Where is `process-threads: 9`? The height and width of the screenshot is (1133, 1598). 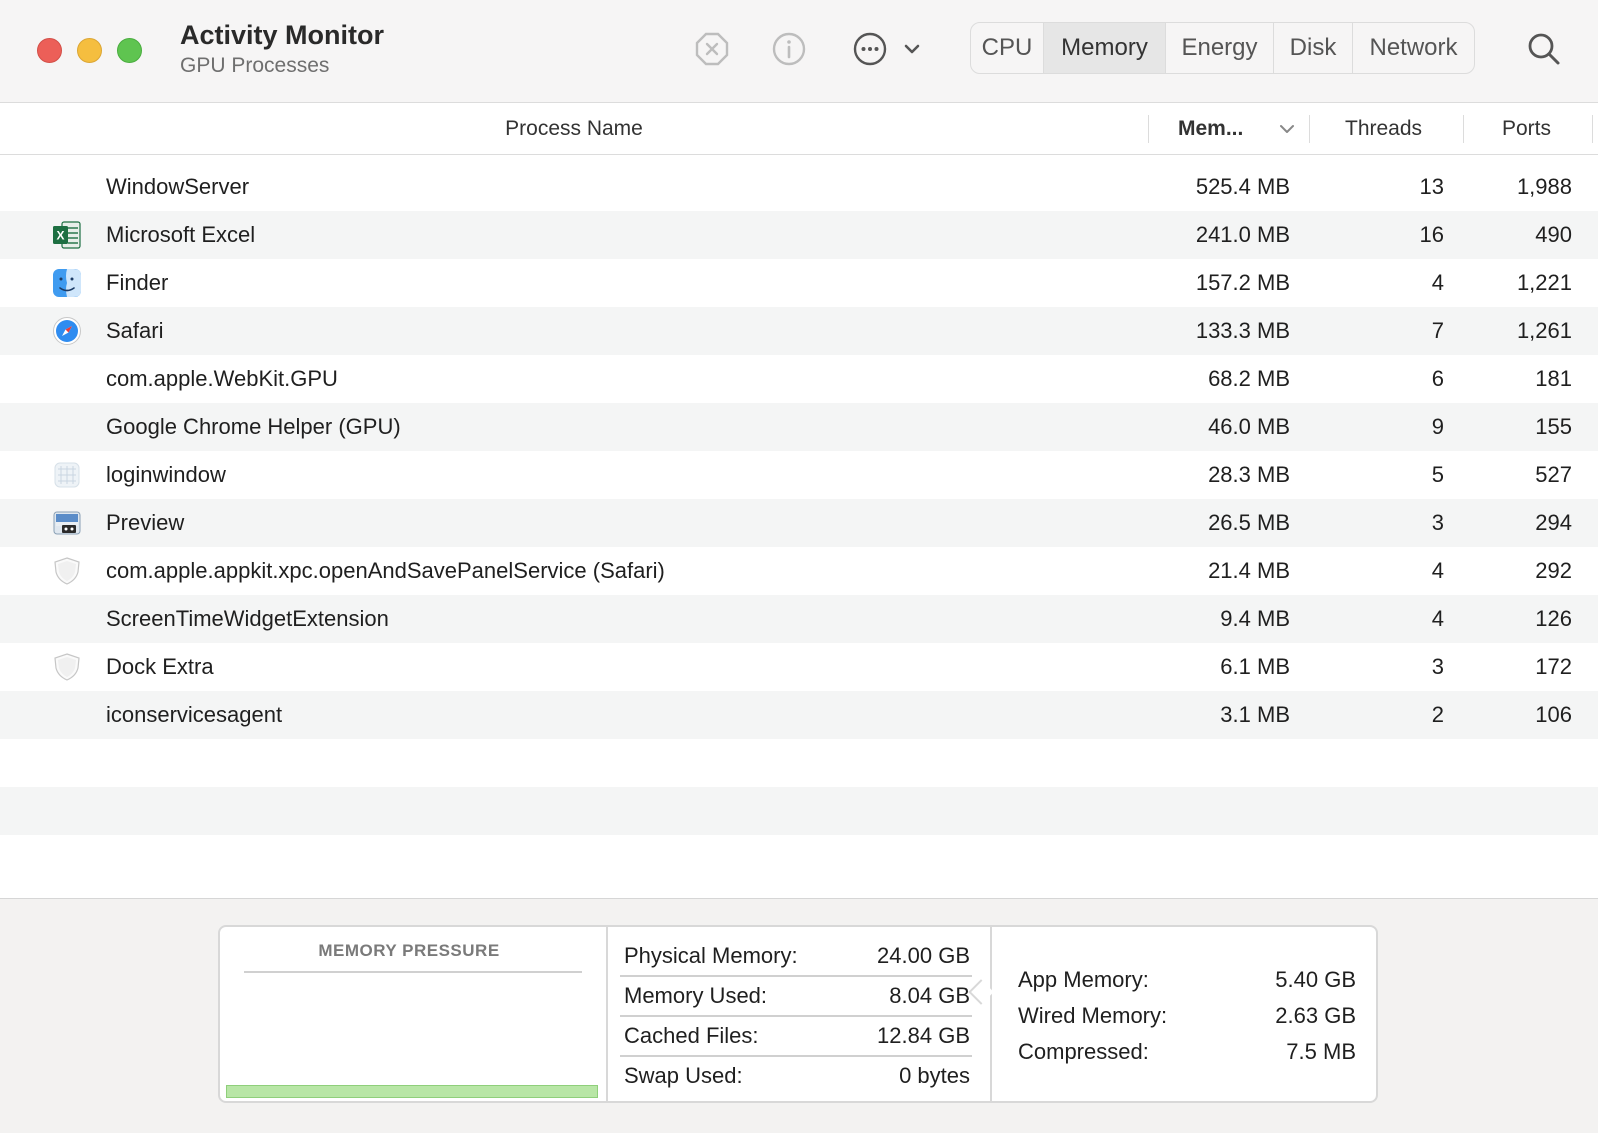 process-threads: 9 is located at coordinates (1437, 426).